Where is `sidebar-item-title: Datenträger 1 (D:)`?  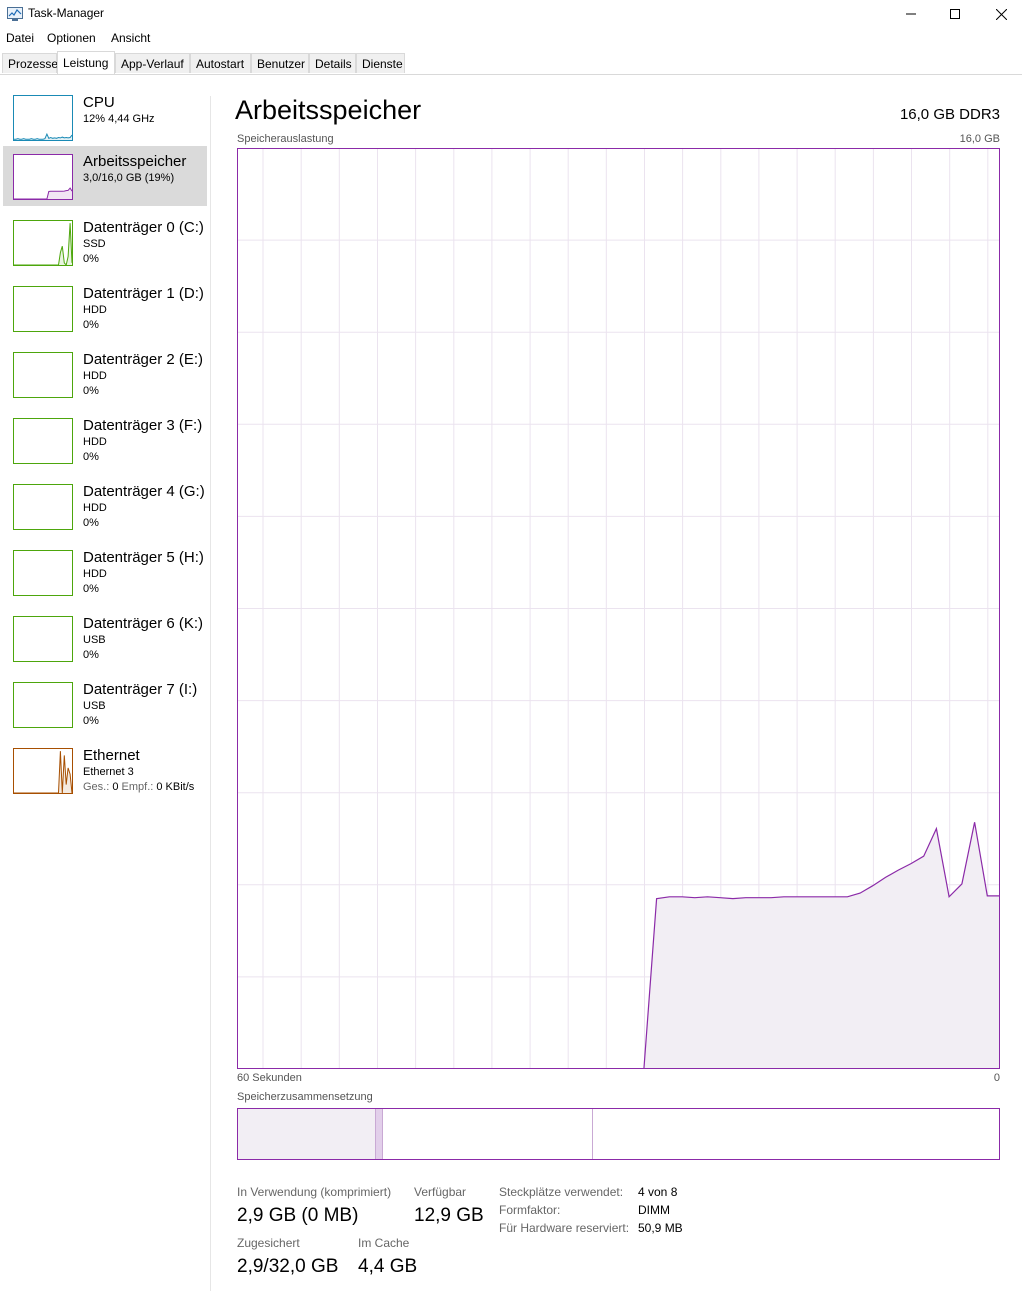
sidebar-item-title: Datenträger 1 (D:) is located at coordinates (143, 293).